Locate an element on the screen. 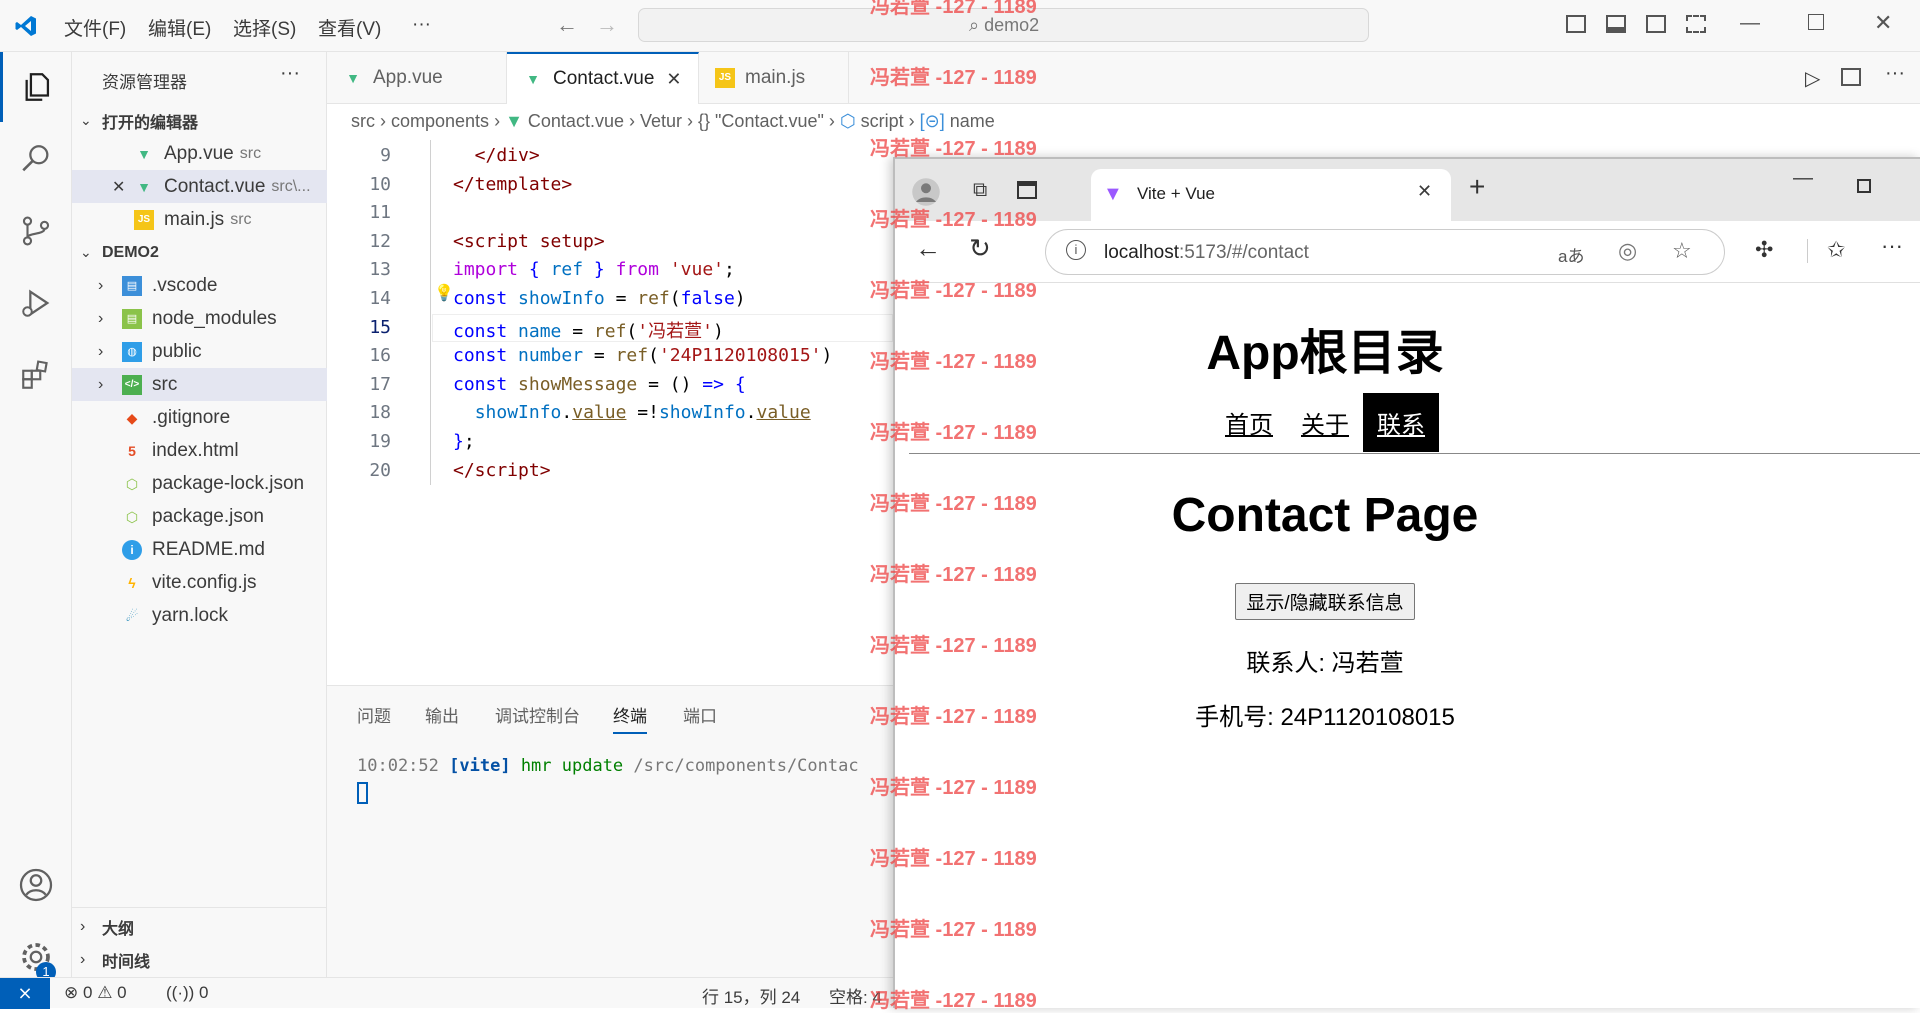 Image resolution: width=1920 pixels, height=1013 pixels. maximize-icon is located at coordinates (1864, 186).